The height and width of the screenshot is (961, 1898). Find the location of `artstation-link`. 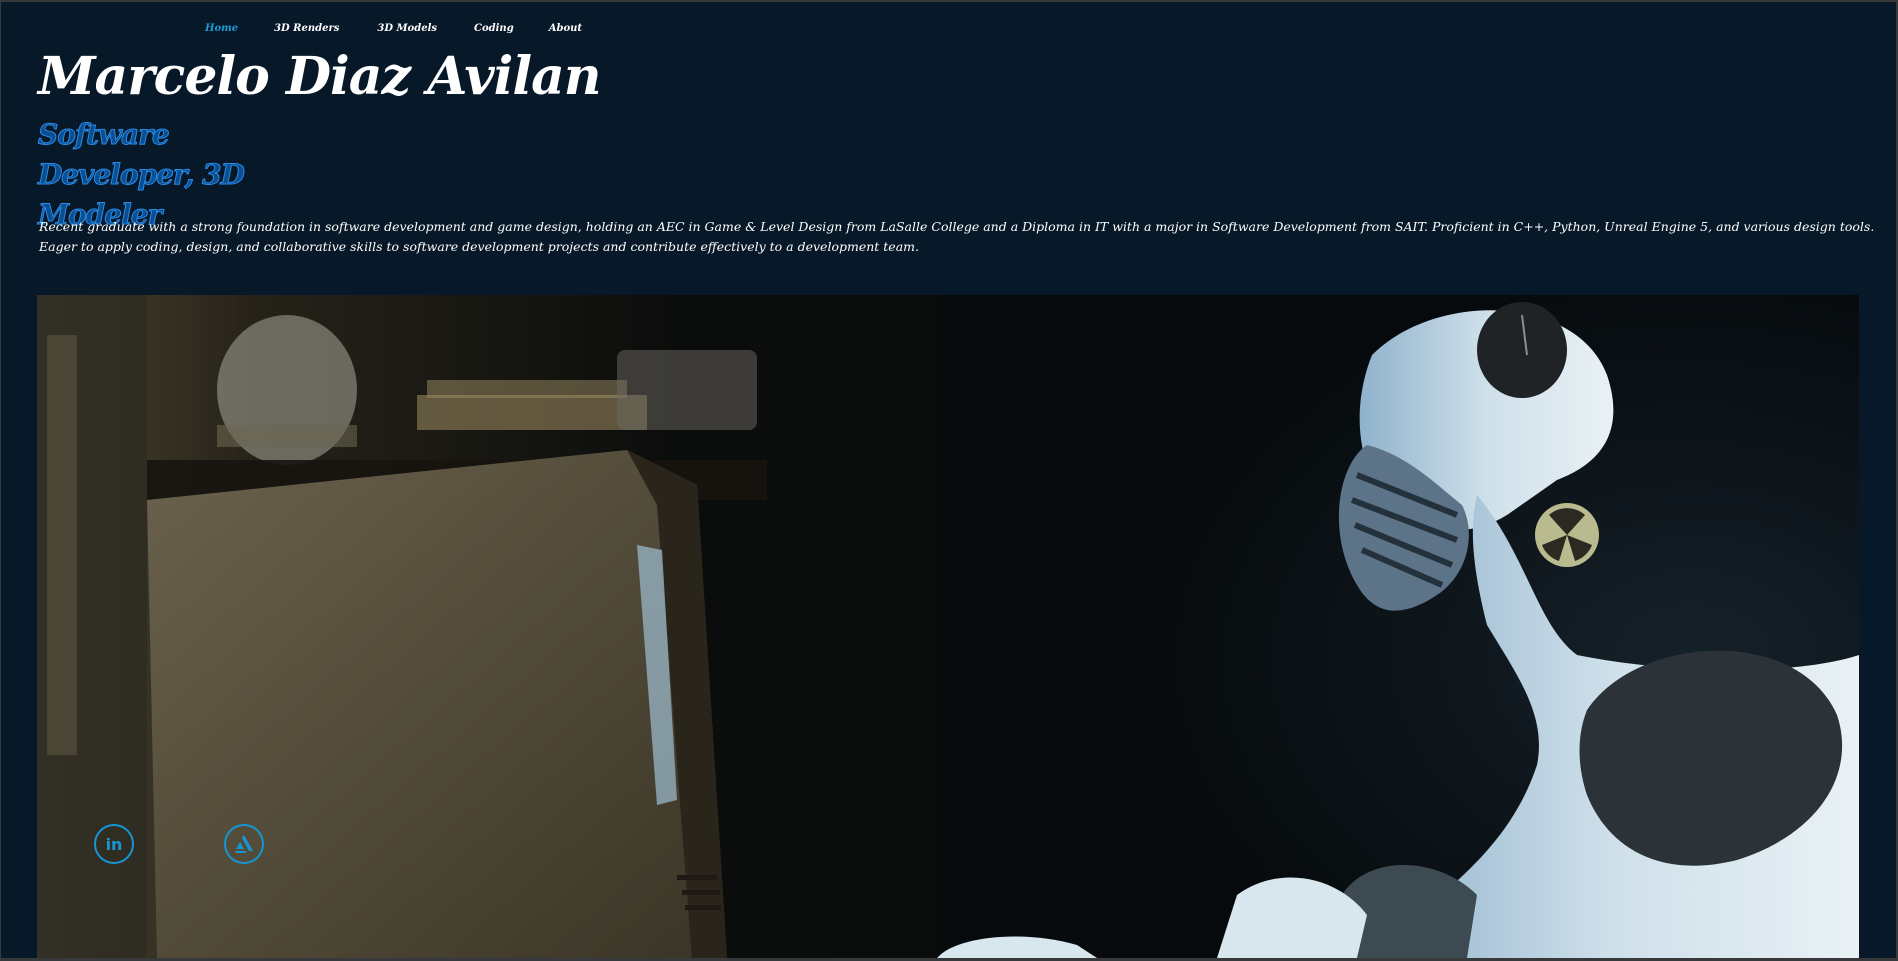

artstation-link is located at coordinates (244, 844).